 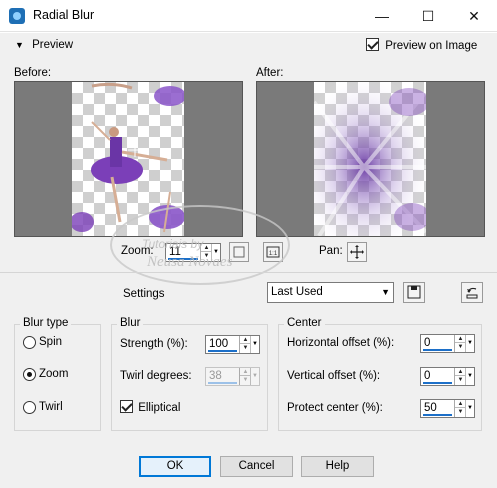 I want to click on strength-spinner: 100 ▲ ▼ ▼, so click(x=232, y=344).